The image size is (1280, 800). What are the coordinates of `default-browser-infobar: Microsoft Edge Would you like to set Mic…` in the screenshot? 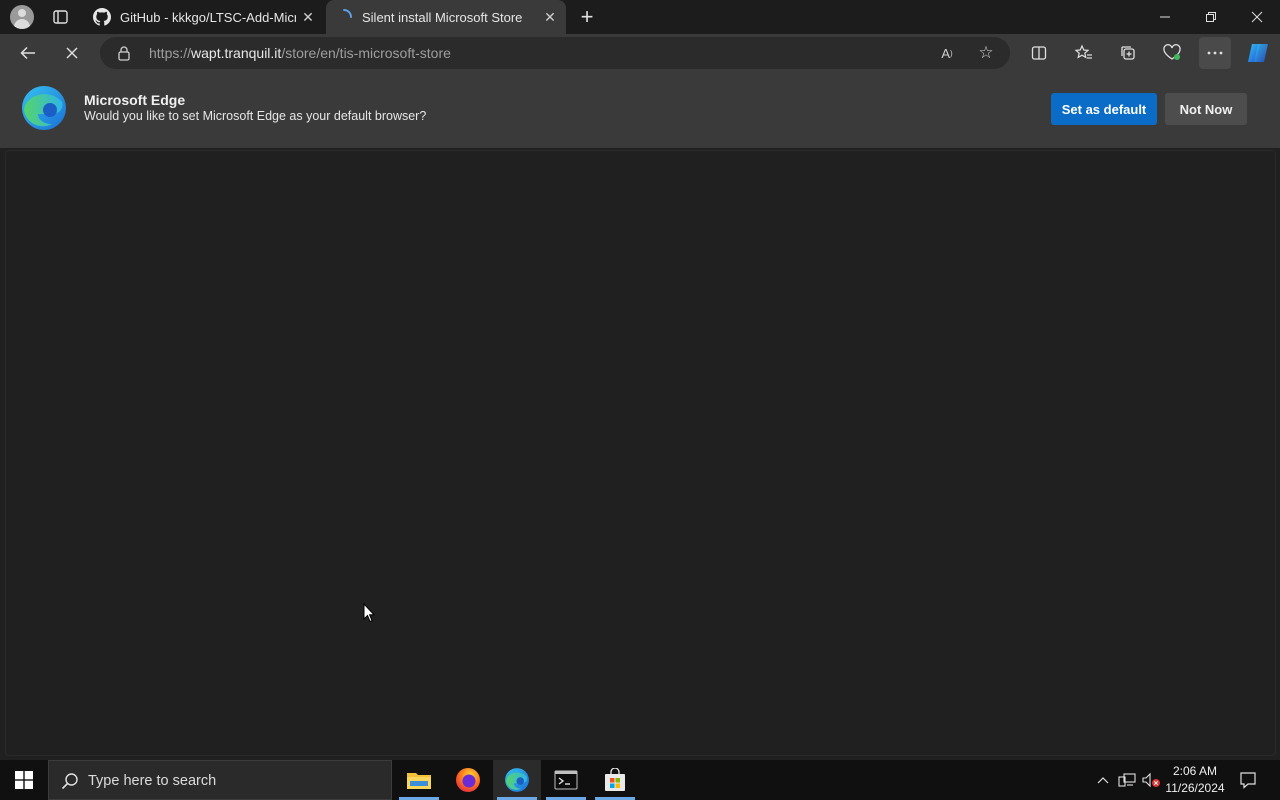 It's located at (640, 110).